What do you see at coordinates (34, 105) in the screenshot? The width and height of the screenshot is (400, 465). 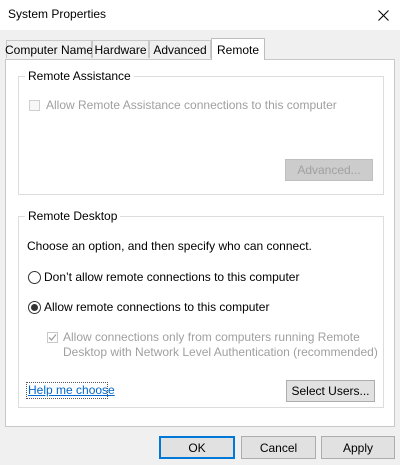 I see `allow-remote-assistance-checkbox` at bounding box center [34, 105].